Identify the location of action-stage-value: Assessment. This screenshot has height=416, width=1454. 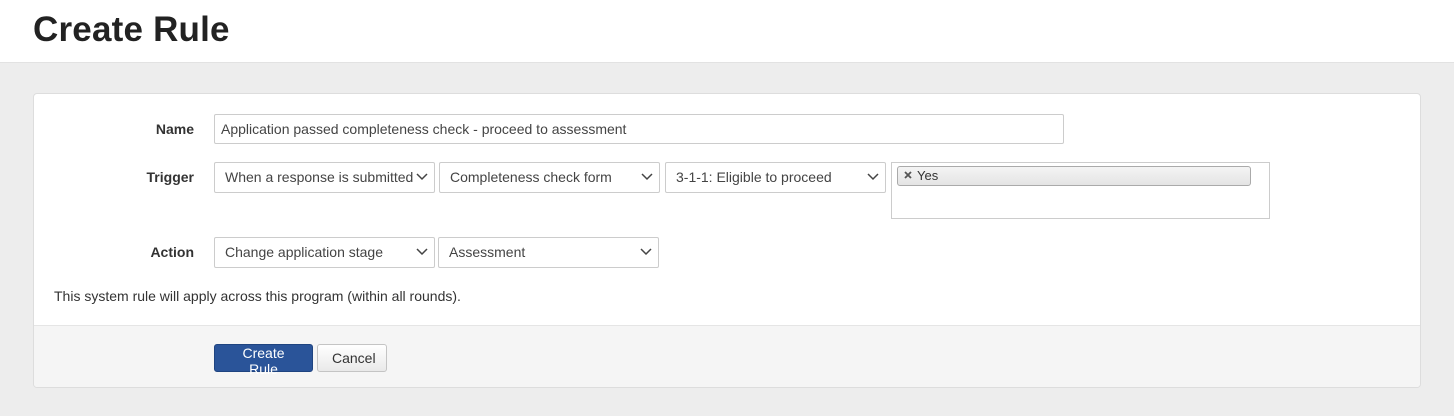
(487, 252).